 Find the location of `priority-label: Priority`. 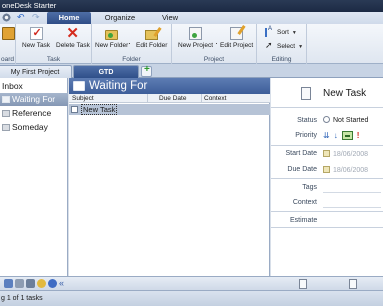

priority-label: Priority is located at coordinates (306, 135).